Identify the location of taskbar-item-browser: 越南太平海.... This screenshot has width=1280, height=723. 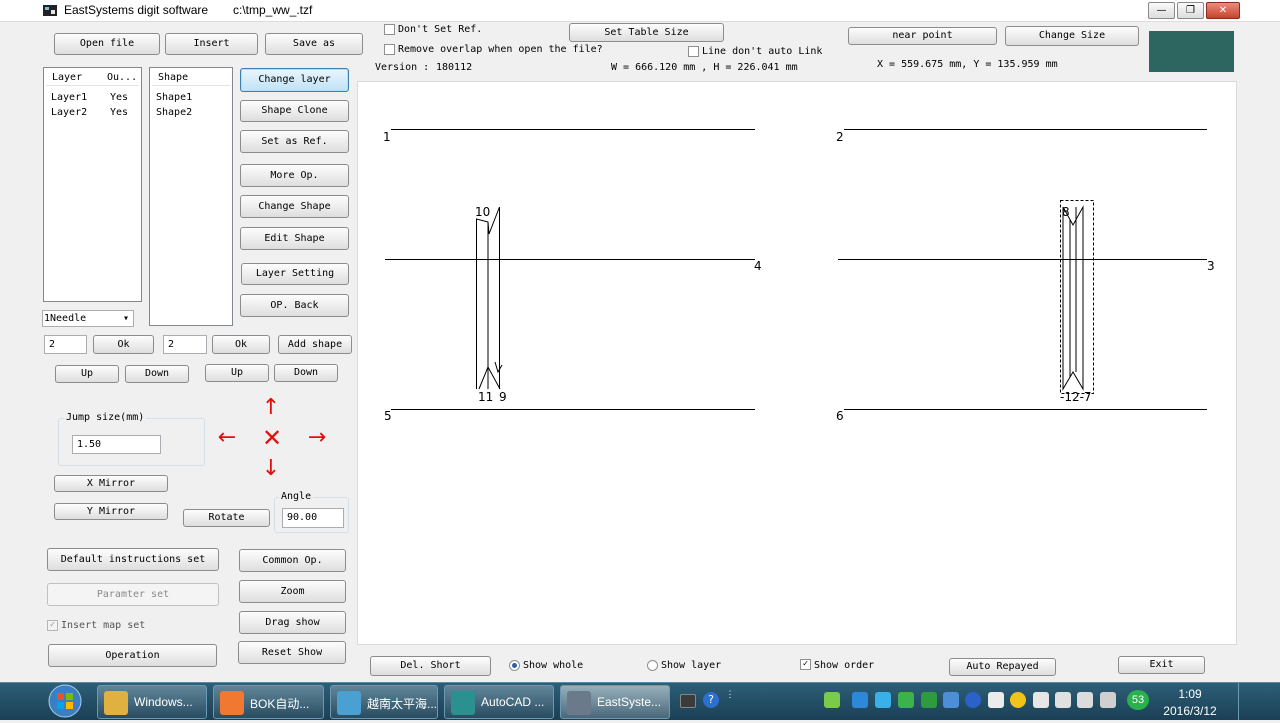
(384, 702).